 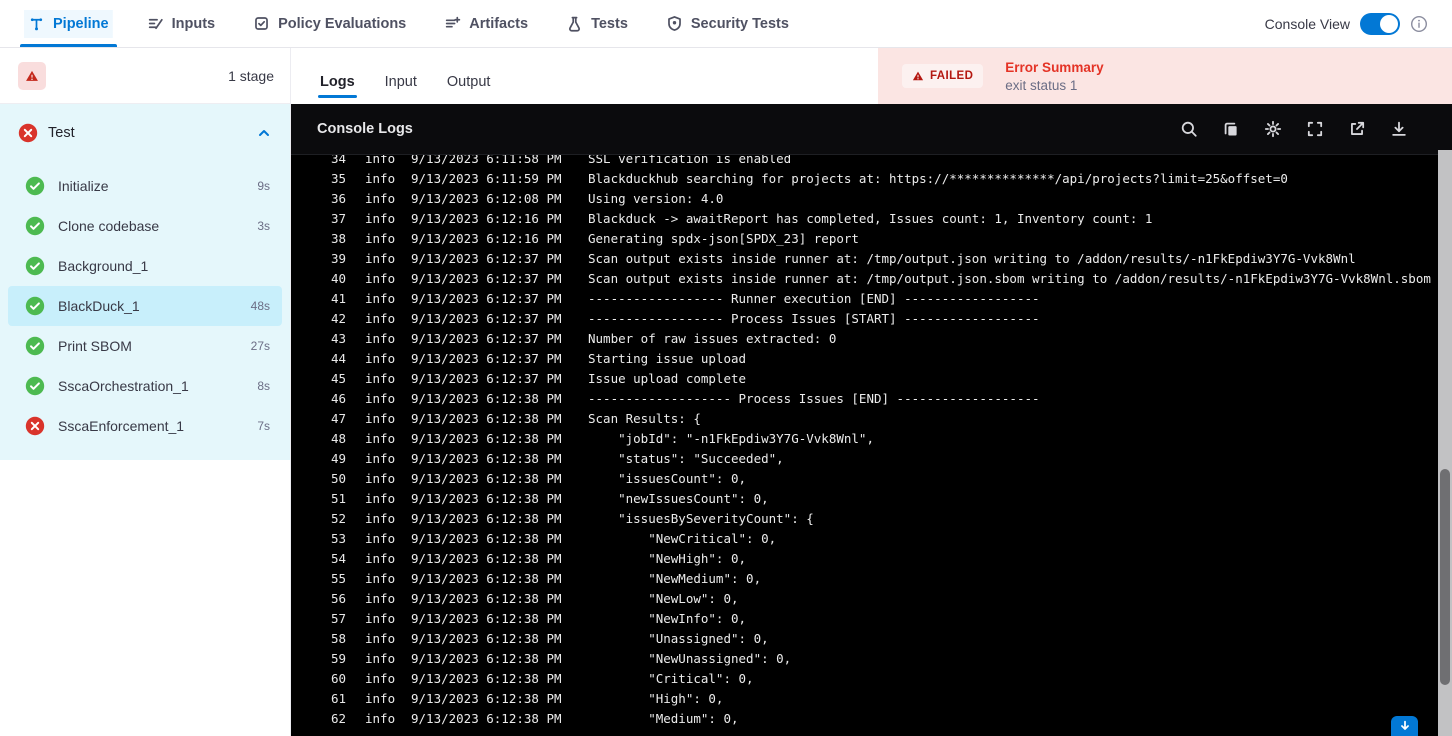 What do you see at coordinates (486, 23) in the screenshot?
I see `nav-tab-artifacts: Artifacts` at bounding box center [486, 23].